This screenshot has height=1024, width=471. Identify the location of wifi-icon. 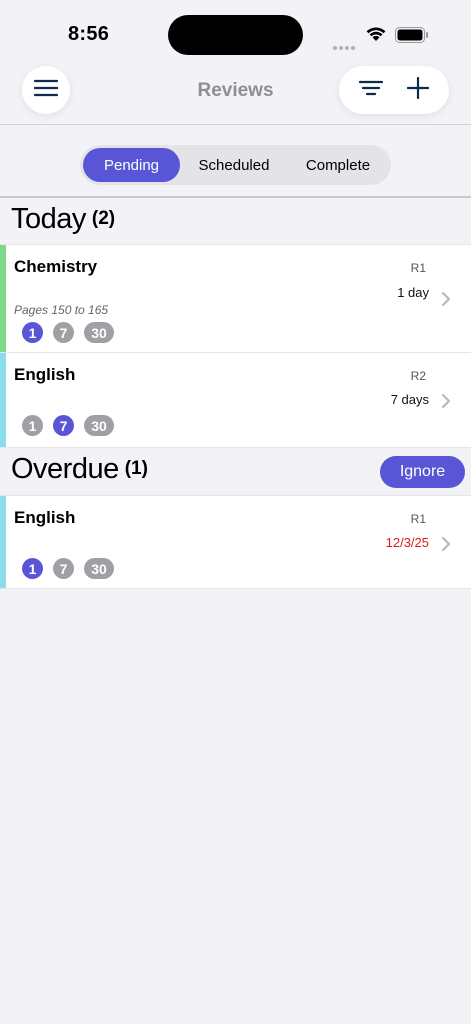
(376, 36).